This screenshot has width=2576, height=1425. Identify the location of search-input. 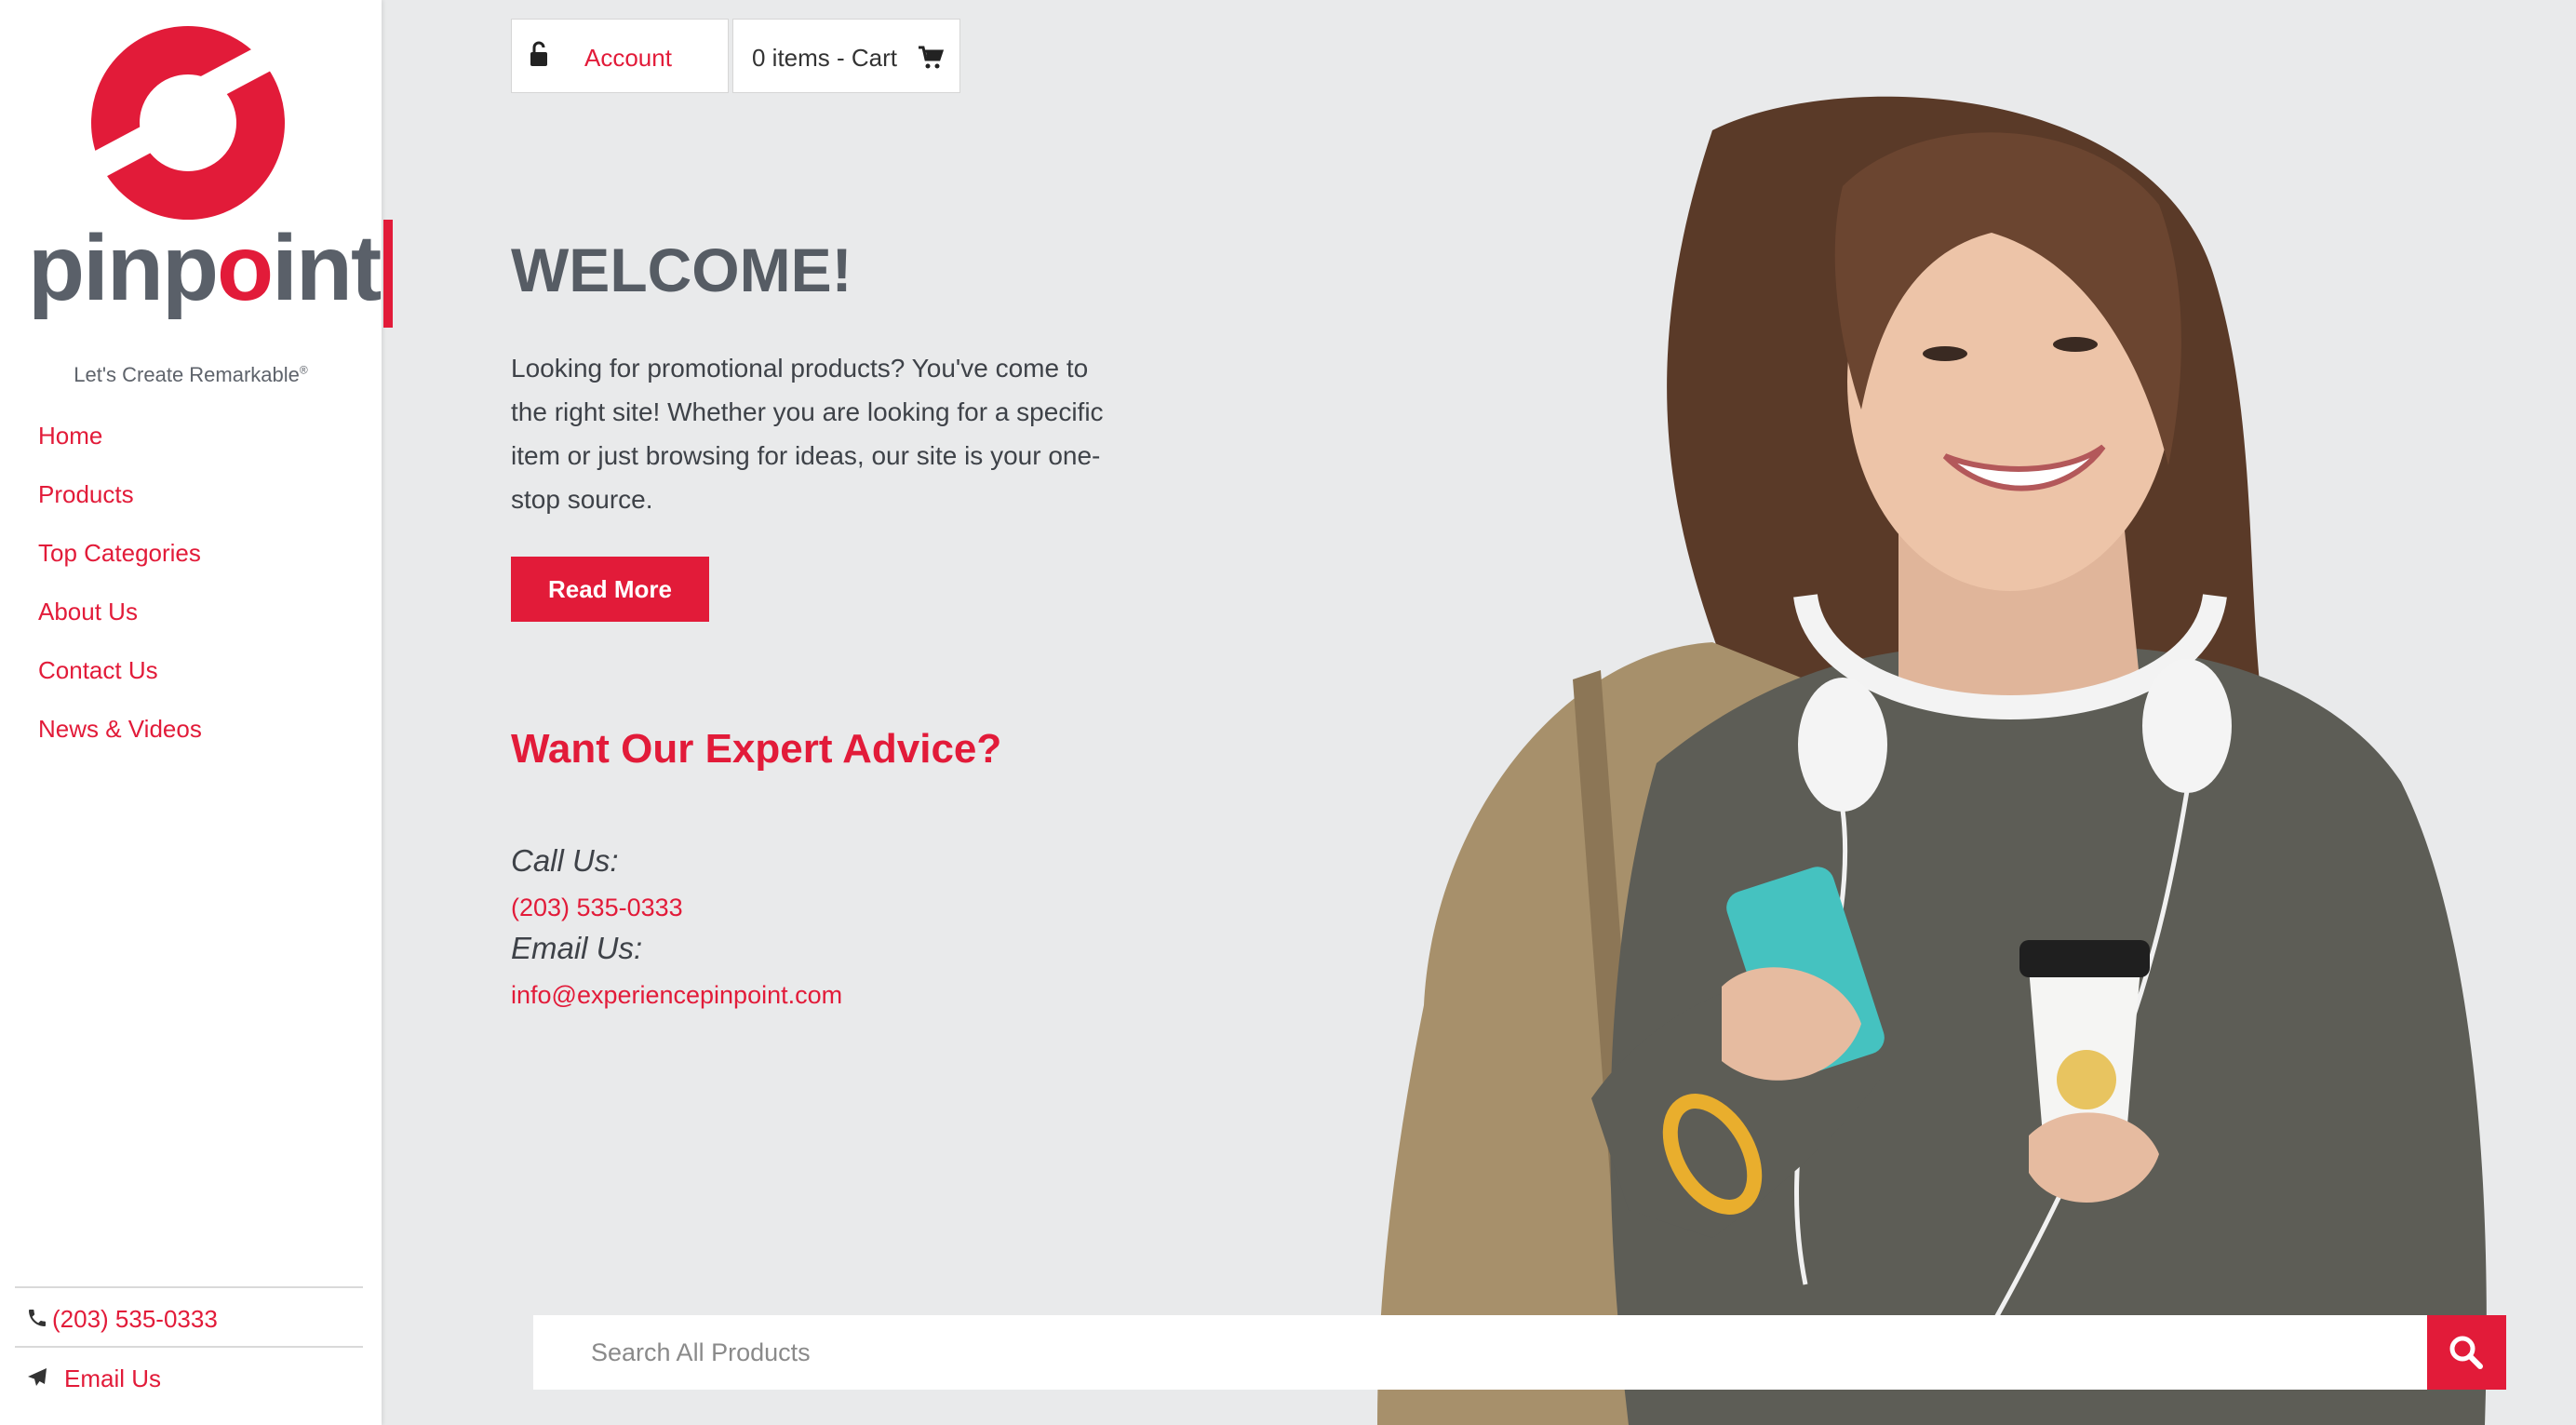
(1478, 1352).